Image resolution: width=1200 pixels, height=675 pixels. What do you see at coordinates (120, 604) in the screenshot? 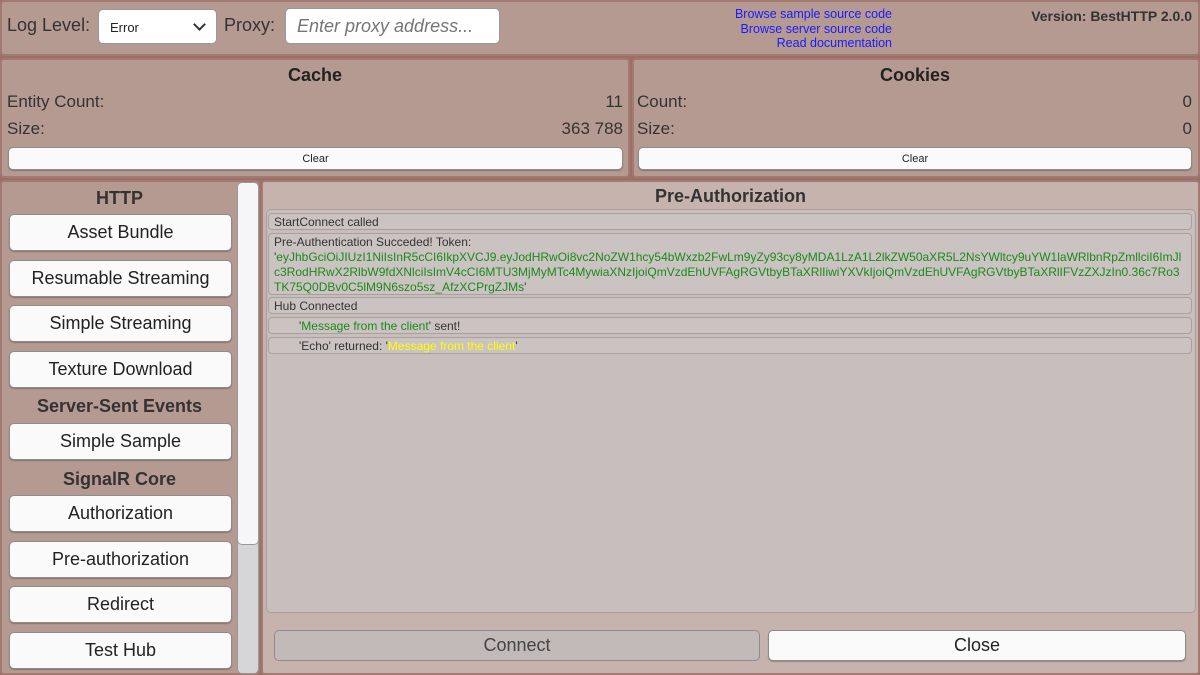
I see `redirect-button: Redirect` at bounding box center [120, 604].